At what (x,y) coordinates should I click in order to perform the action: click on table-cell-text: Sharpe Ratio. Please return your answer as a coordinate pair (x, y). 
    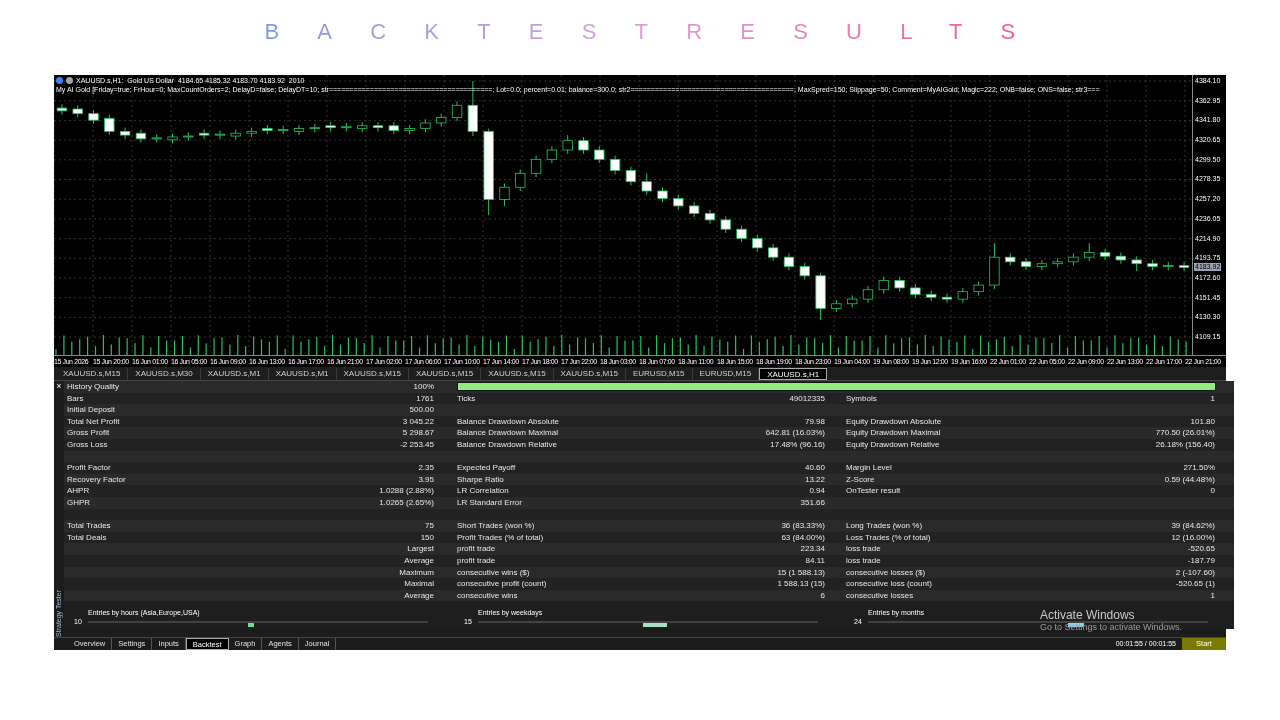
    Looking at the image, I should click on (481, 479).